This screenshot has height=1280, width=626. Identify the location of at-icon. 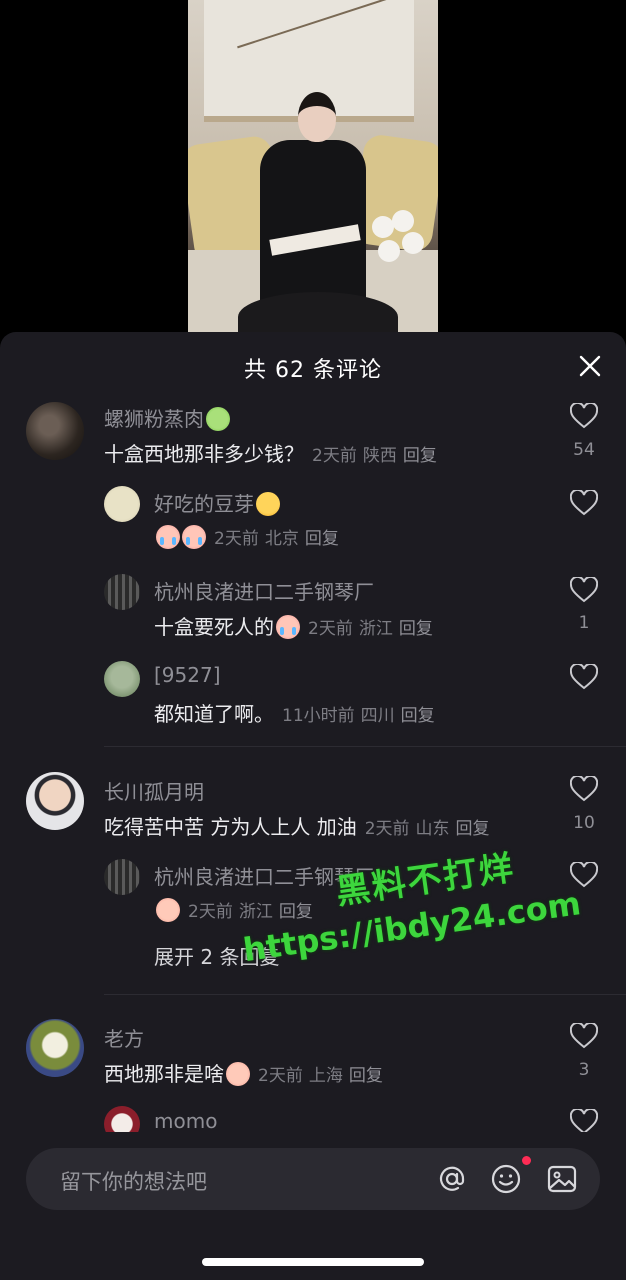
(452, 1179).